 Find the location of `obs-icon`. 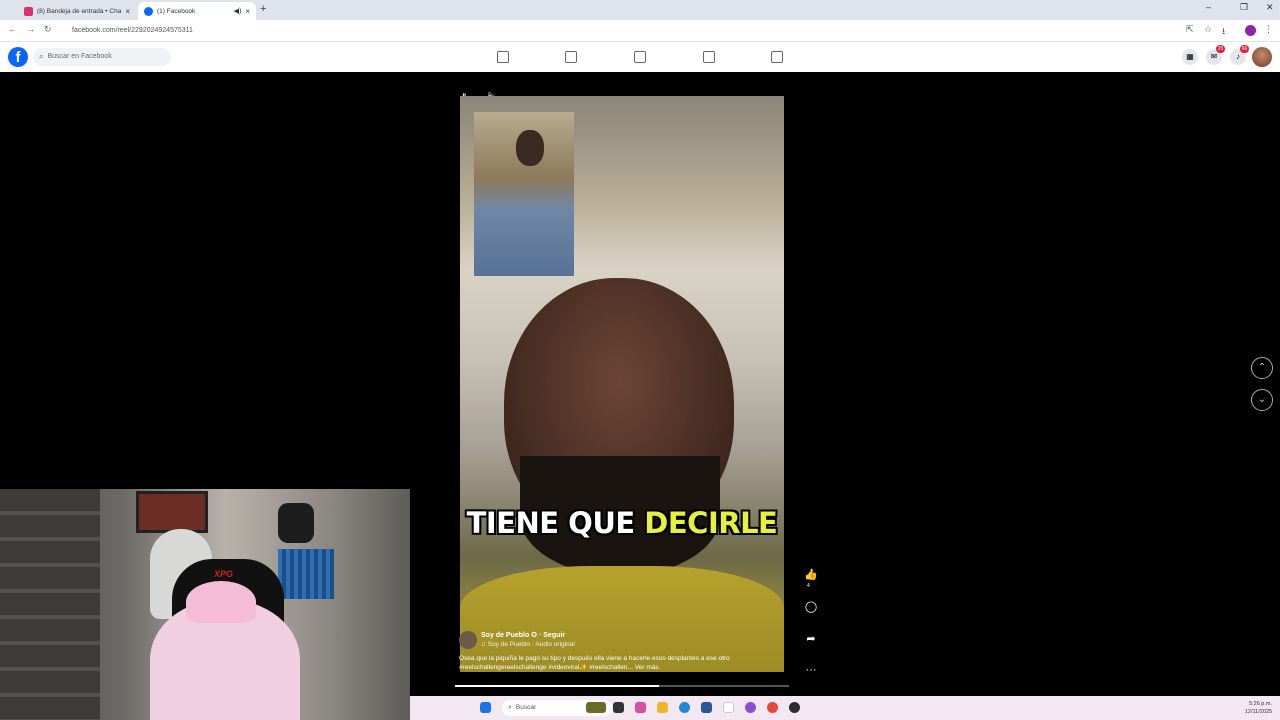

obs-icon is located at coordinates (794, 707).